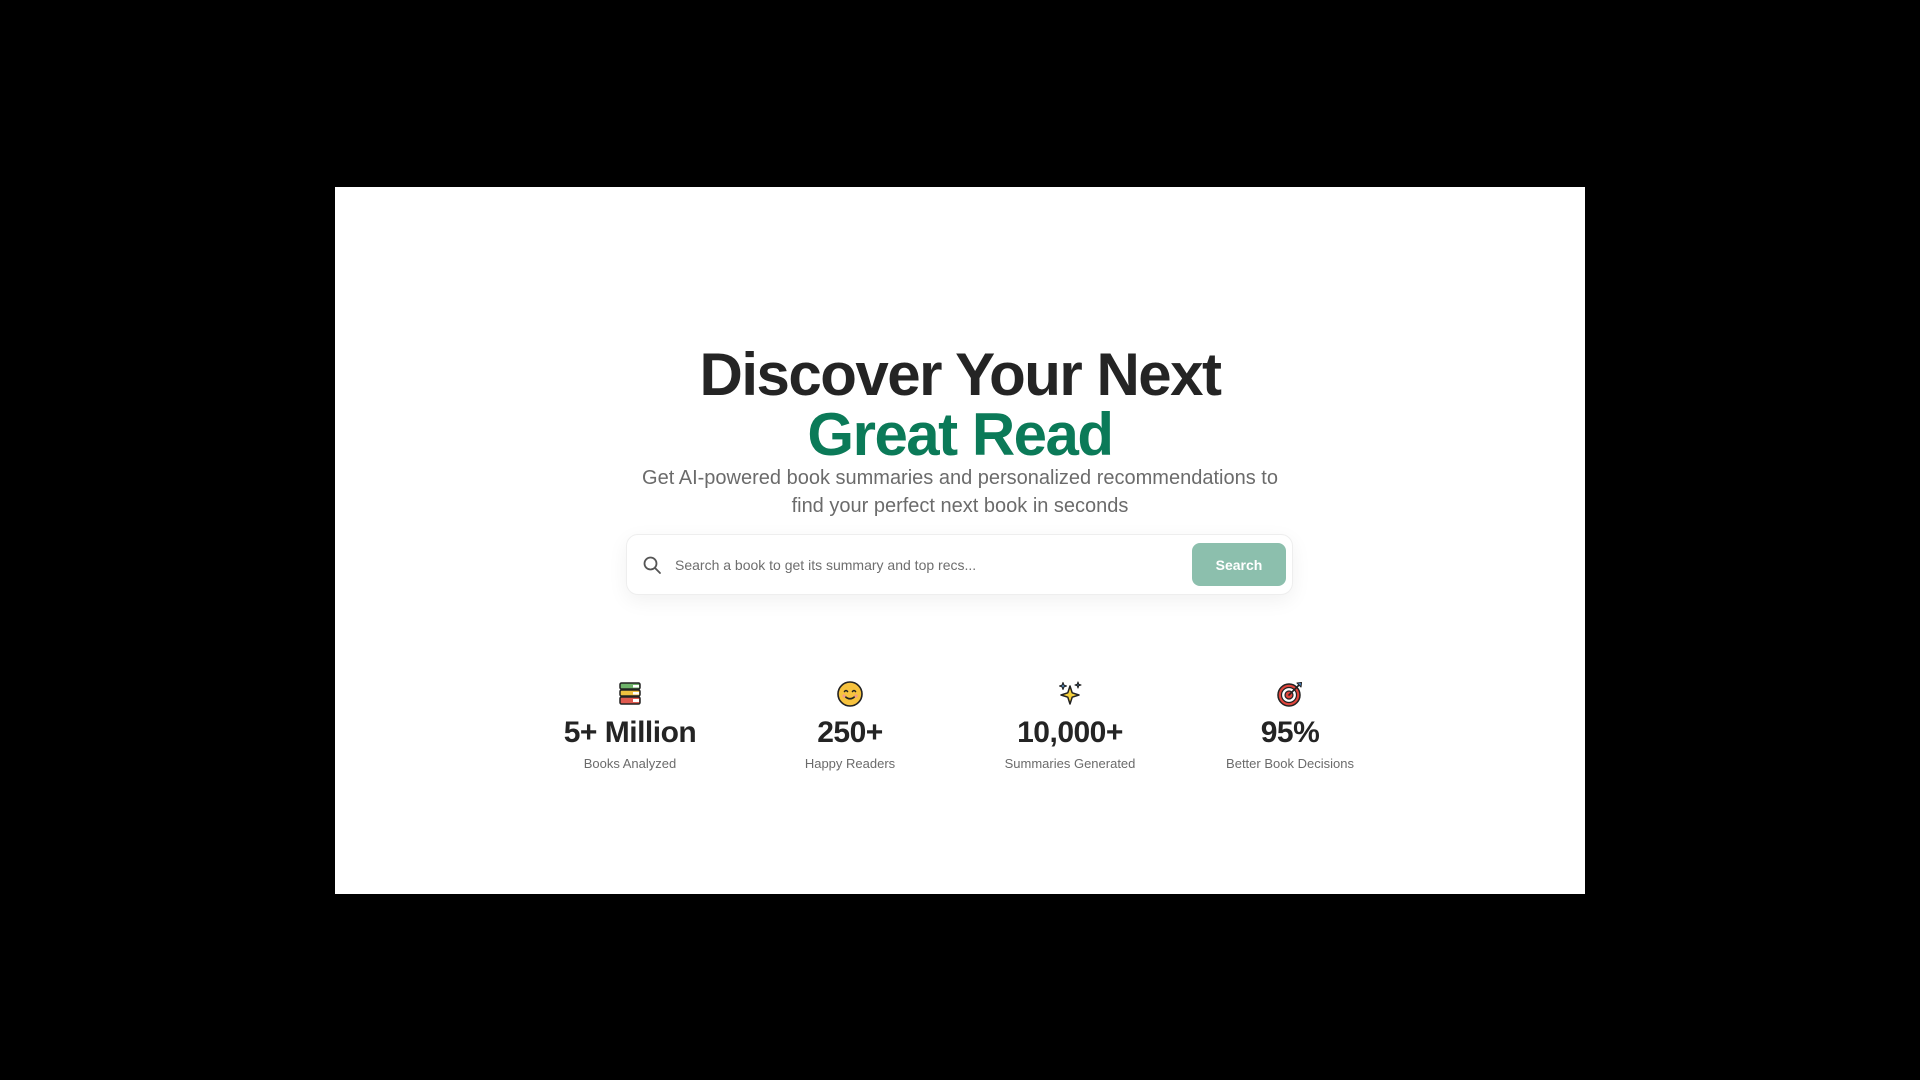  I want to click on target-icon, so click(1290, 694).